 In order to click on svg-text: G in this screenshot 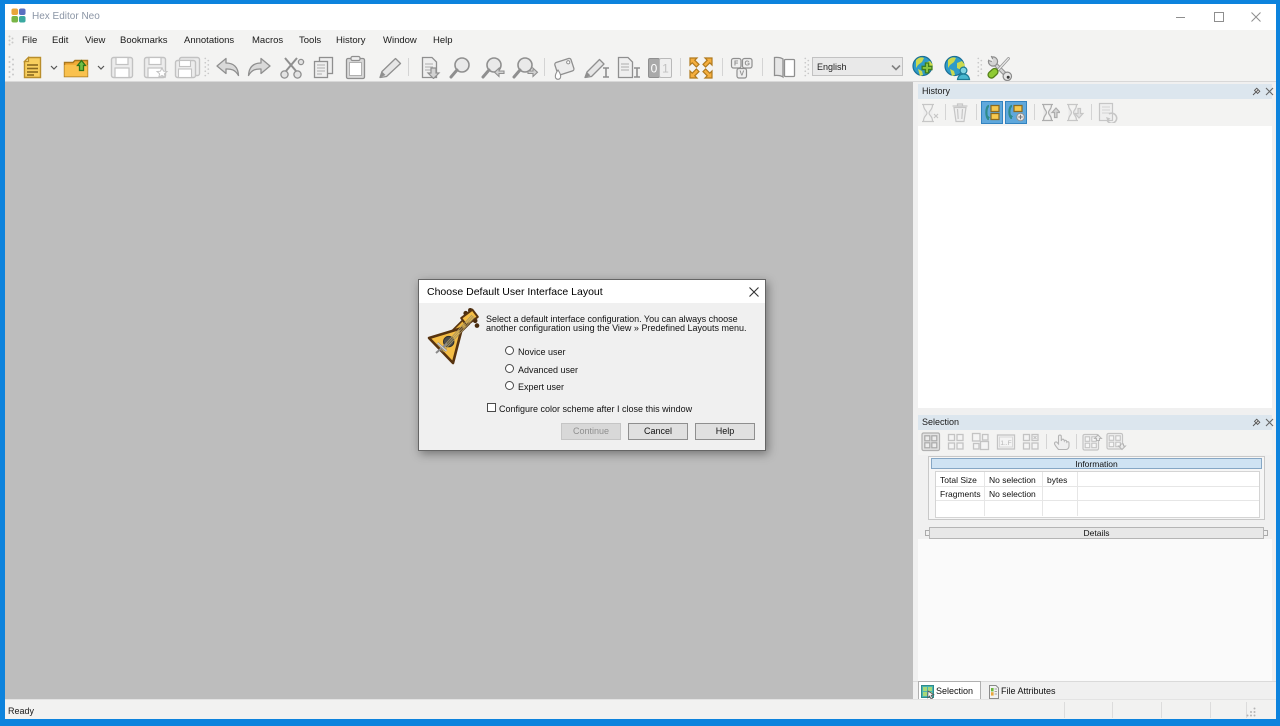, I will do `click(747, 64)`.